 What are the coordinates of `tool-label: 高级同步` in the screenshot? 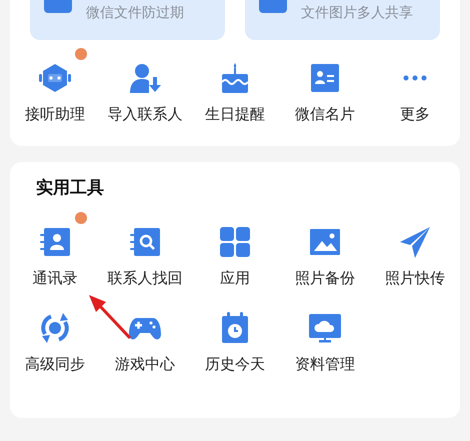 It's located at (55, 364).